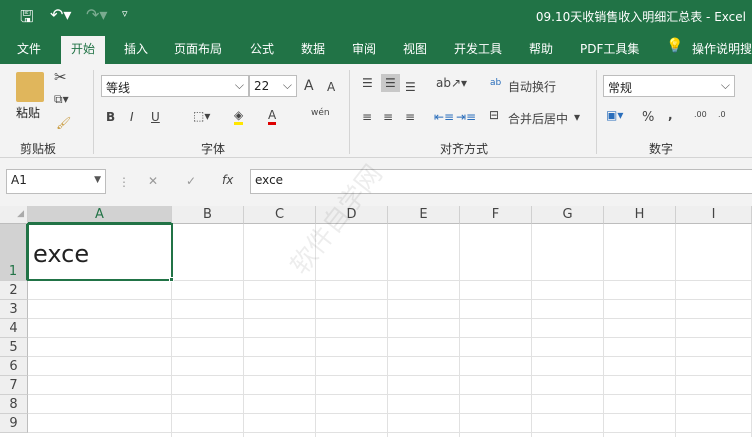  I want to click on italic-button: I, so click(132, 117).